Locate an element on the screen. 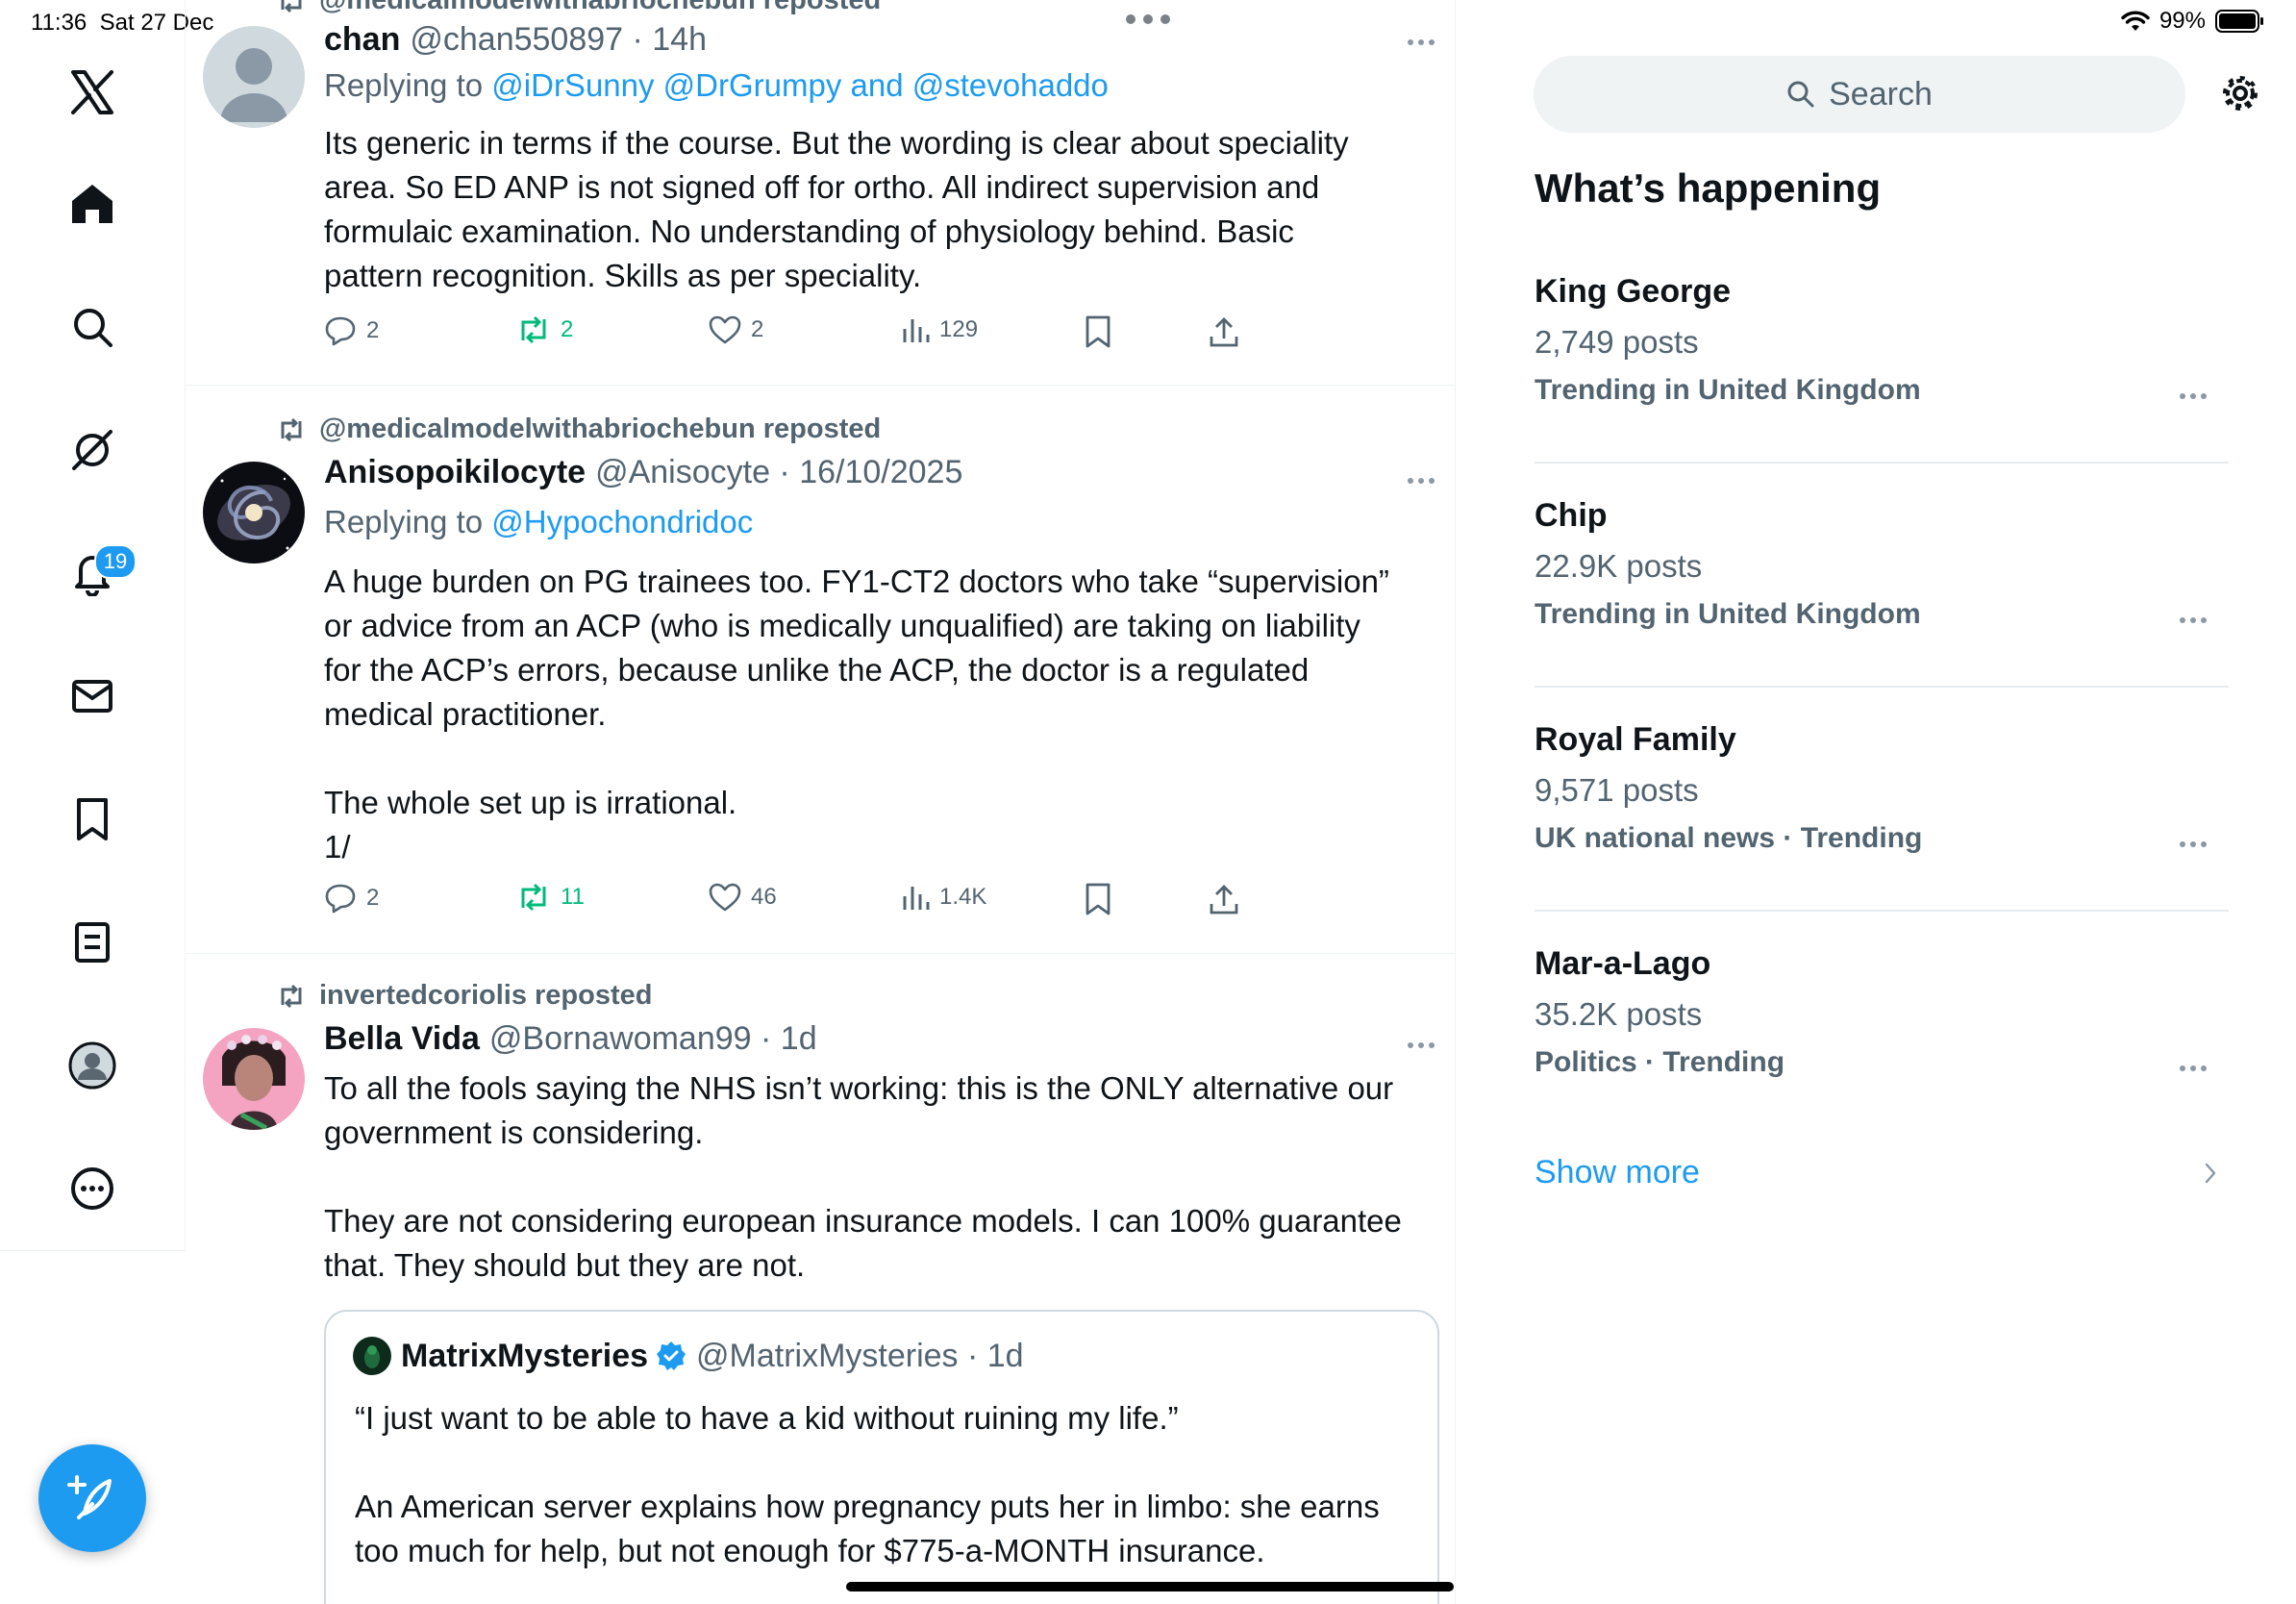  author-handle: @Anisocyte · 16/10/2025 is located at coordinates (778, 472).